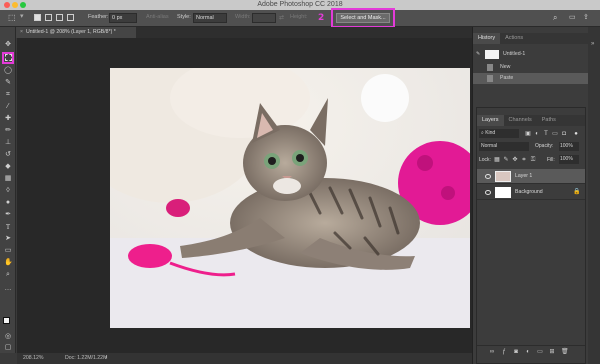  What do you see at coordinates (8, 155) in the screenshot?
I see `history-brush-tool-icon: ↺` at bounding box center [8, 155].